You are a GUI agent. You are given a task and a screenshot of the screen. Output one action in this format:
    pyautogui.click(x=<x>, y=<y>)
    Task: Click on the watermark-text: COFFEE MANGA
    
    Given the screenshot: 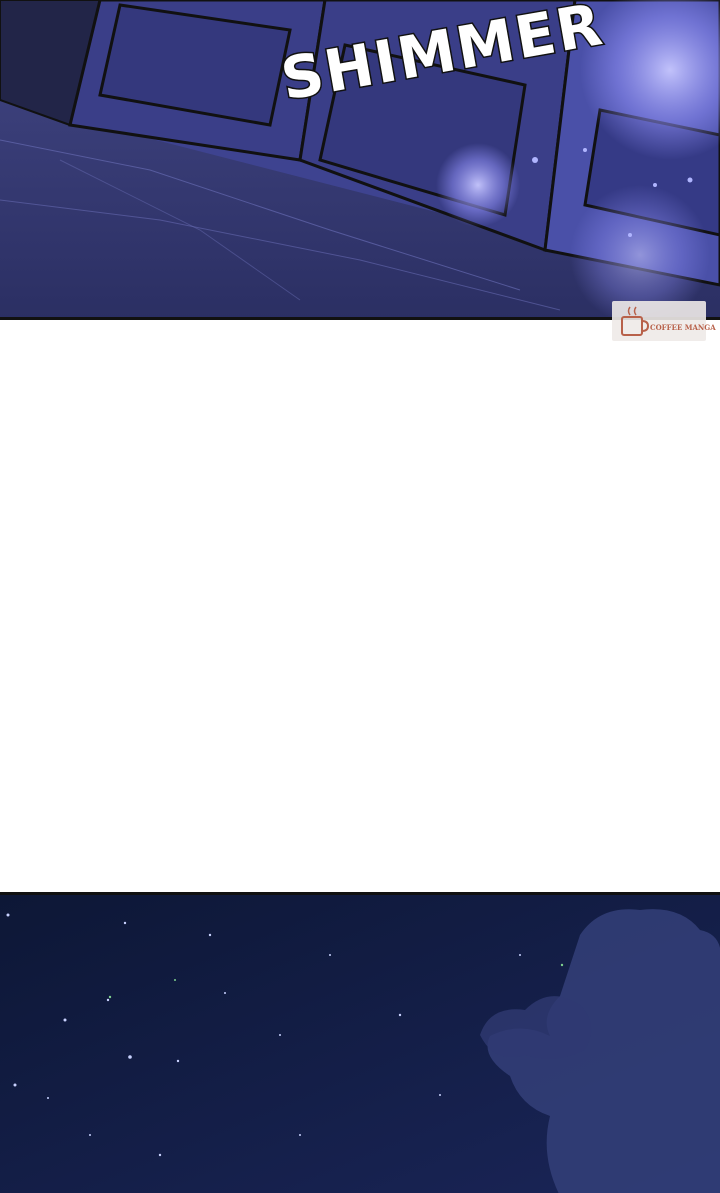 What is the action you would take?
    pyautogui.click(x=683, y=327)
    